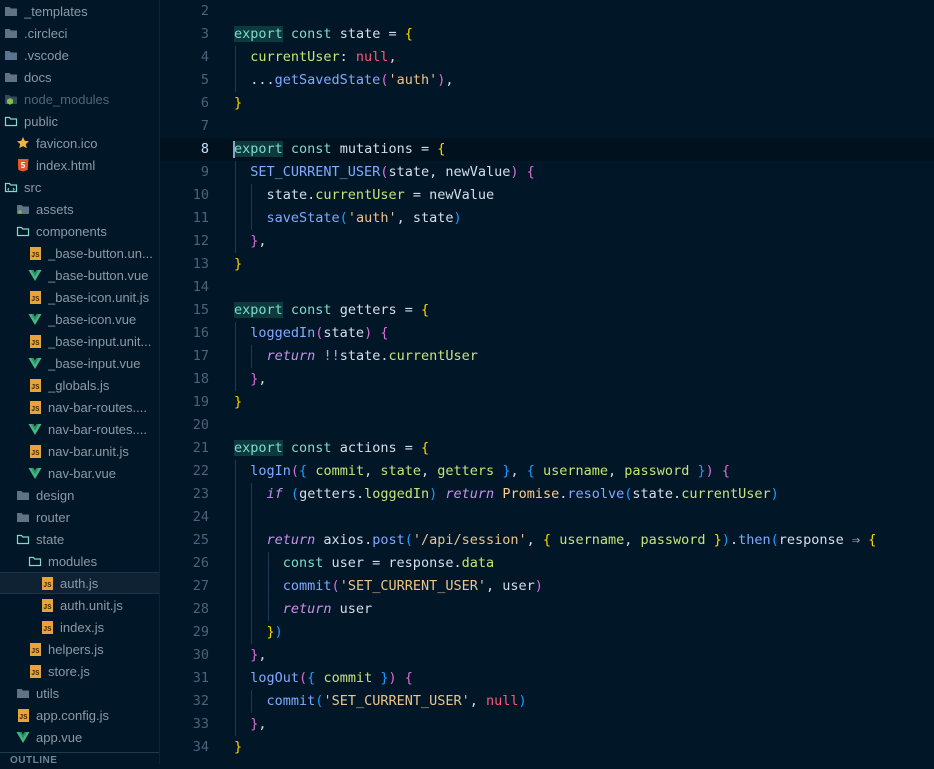 This screenshot has height=769, width=934. I want to click on code-line: 9 SET_CURRENT_USER(state, newValue) {, so click(547, 172).